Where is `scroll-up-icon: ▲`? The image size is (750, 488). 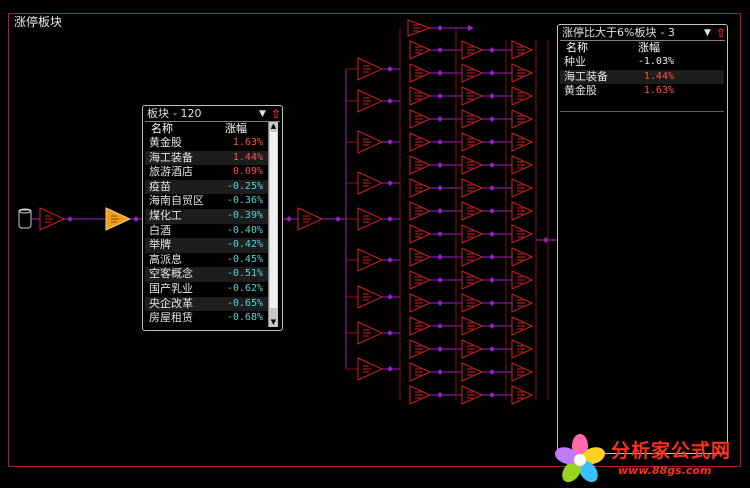 scroll-up-icon: ▲ is located at coordinates (273, 126).